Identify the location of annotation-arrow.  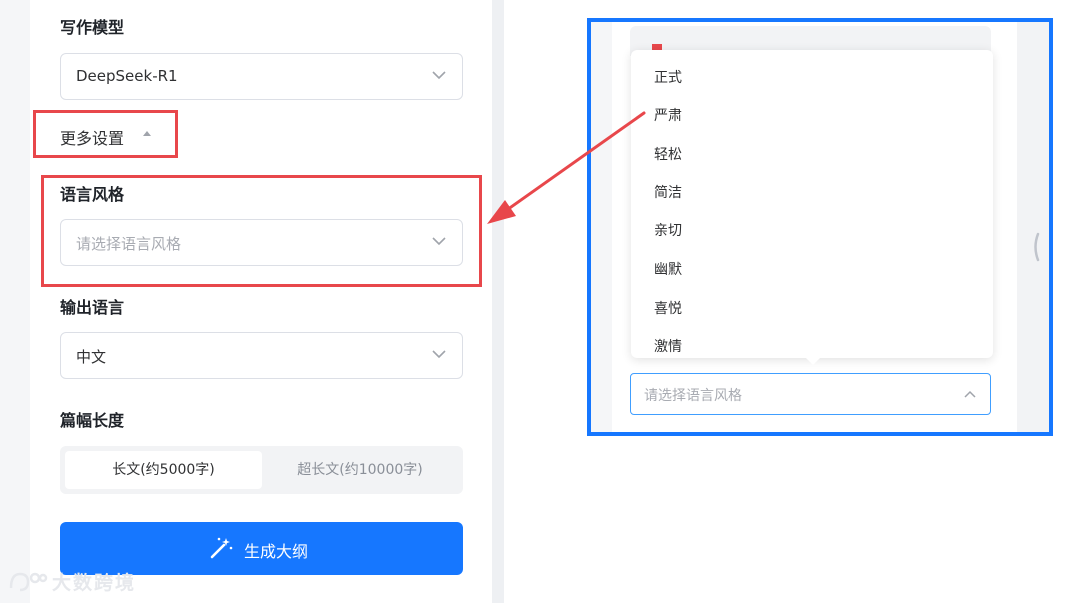
(566, 167).